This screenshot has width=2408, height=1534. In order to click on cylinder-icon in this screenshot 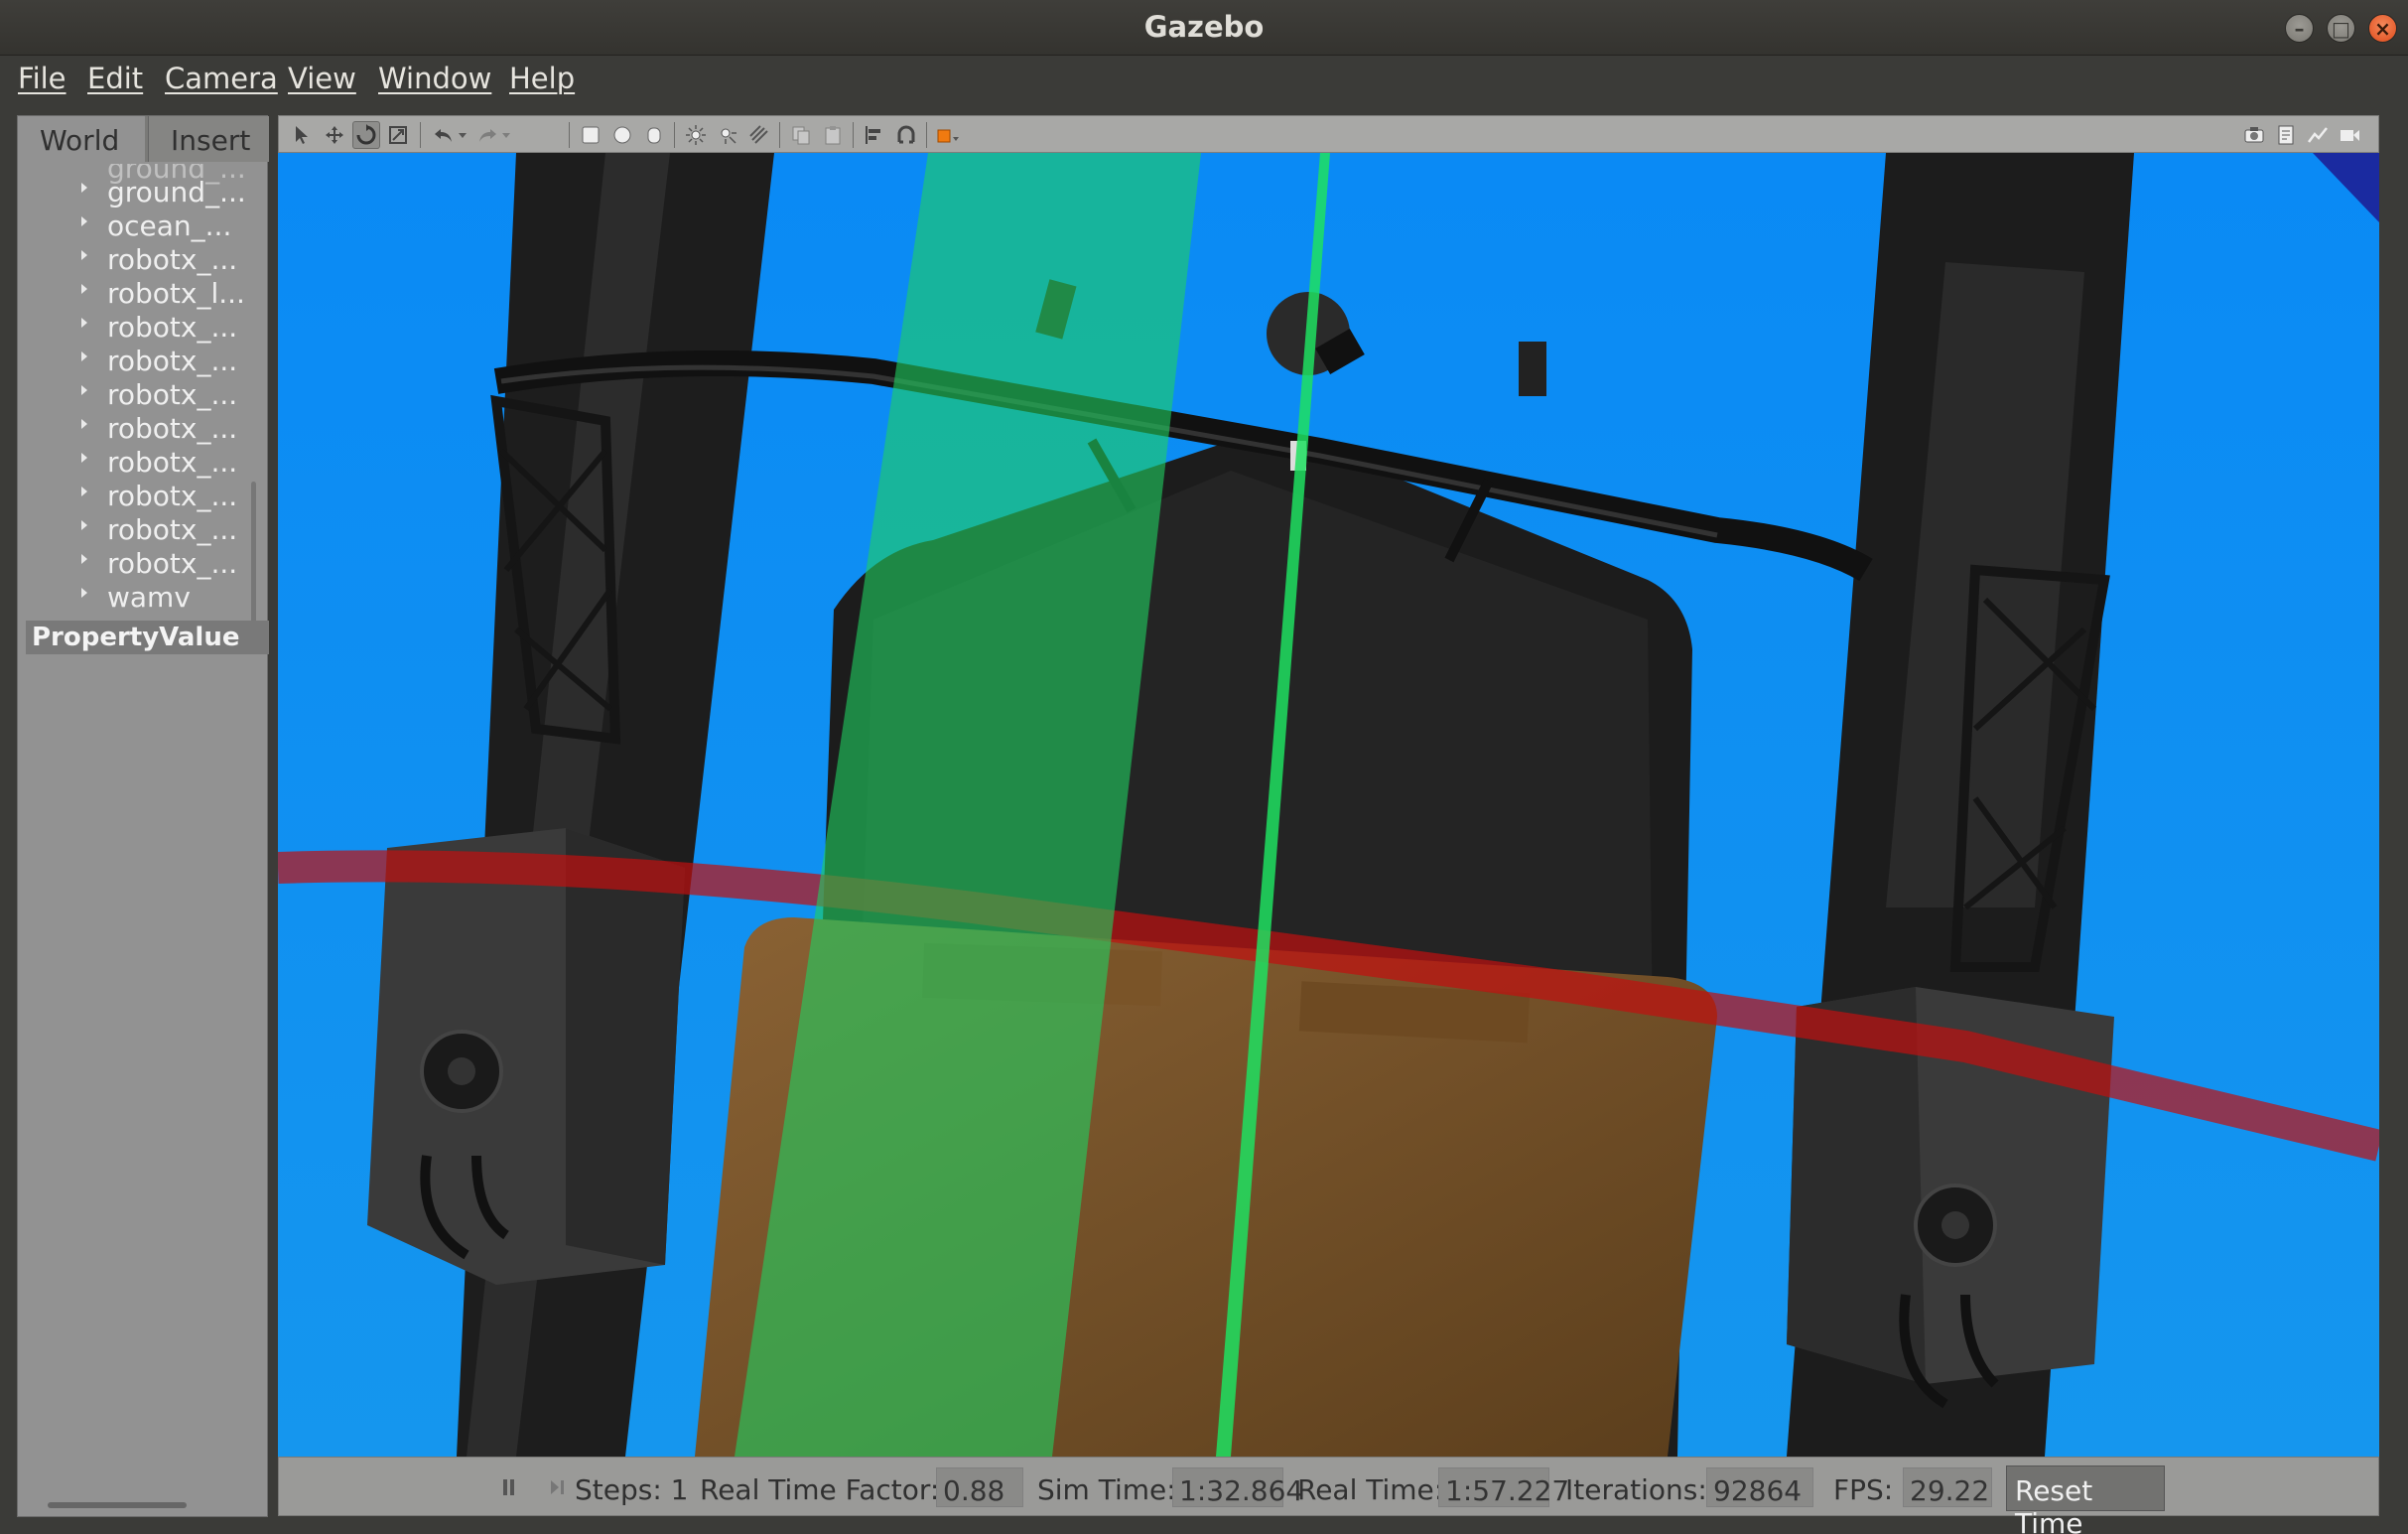, I will do `click(654, 135)`.